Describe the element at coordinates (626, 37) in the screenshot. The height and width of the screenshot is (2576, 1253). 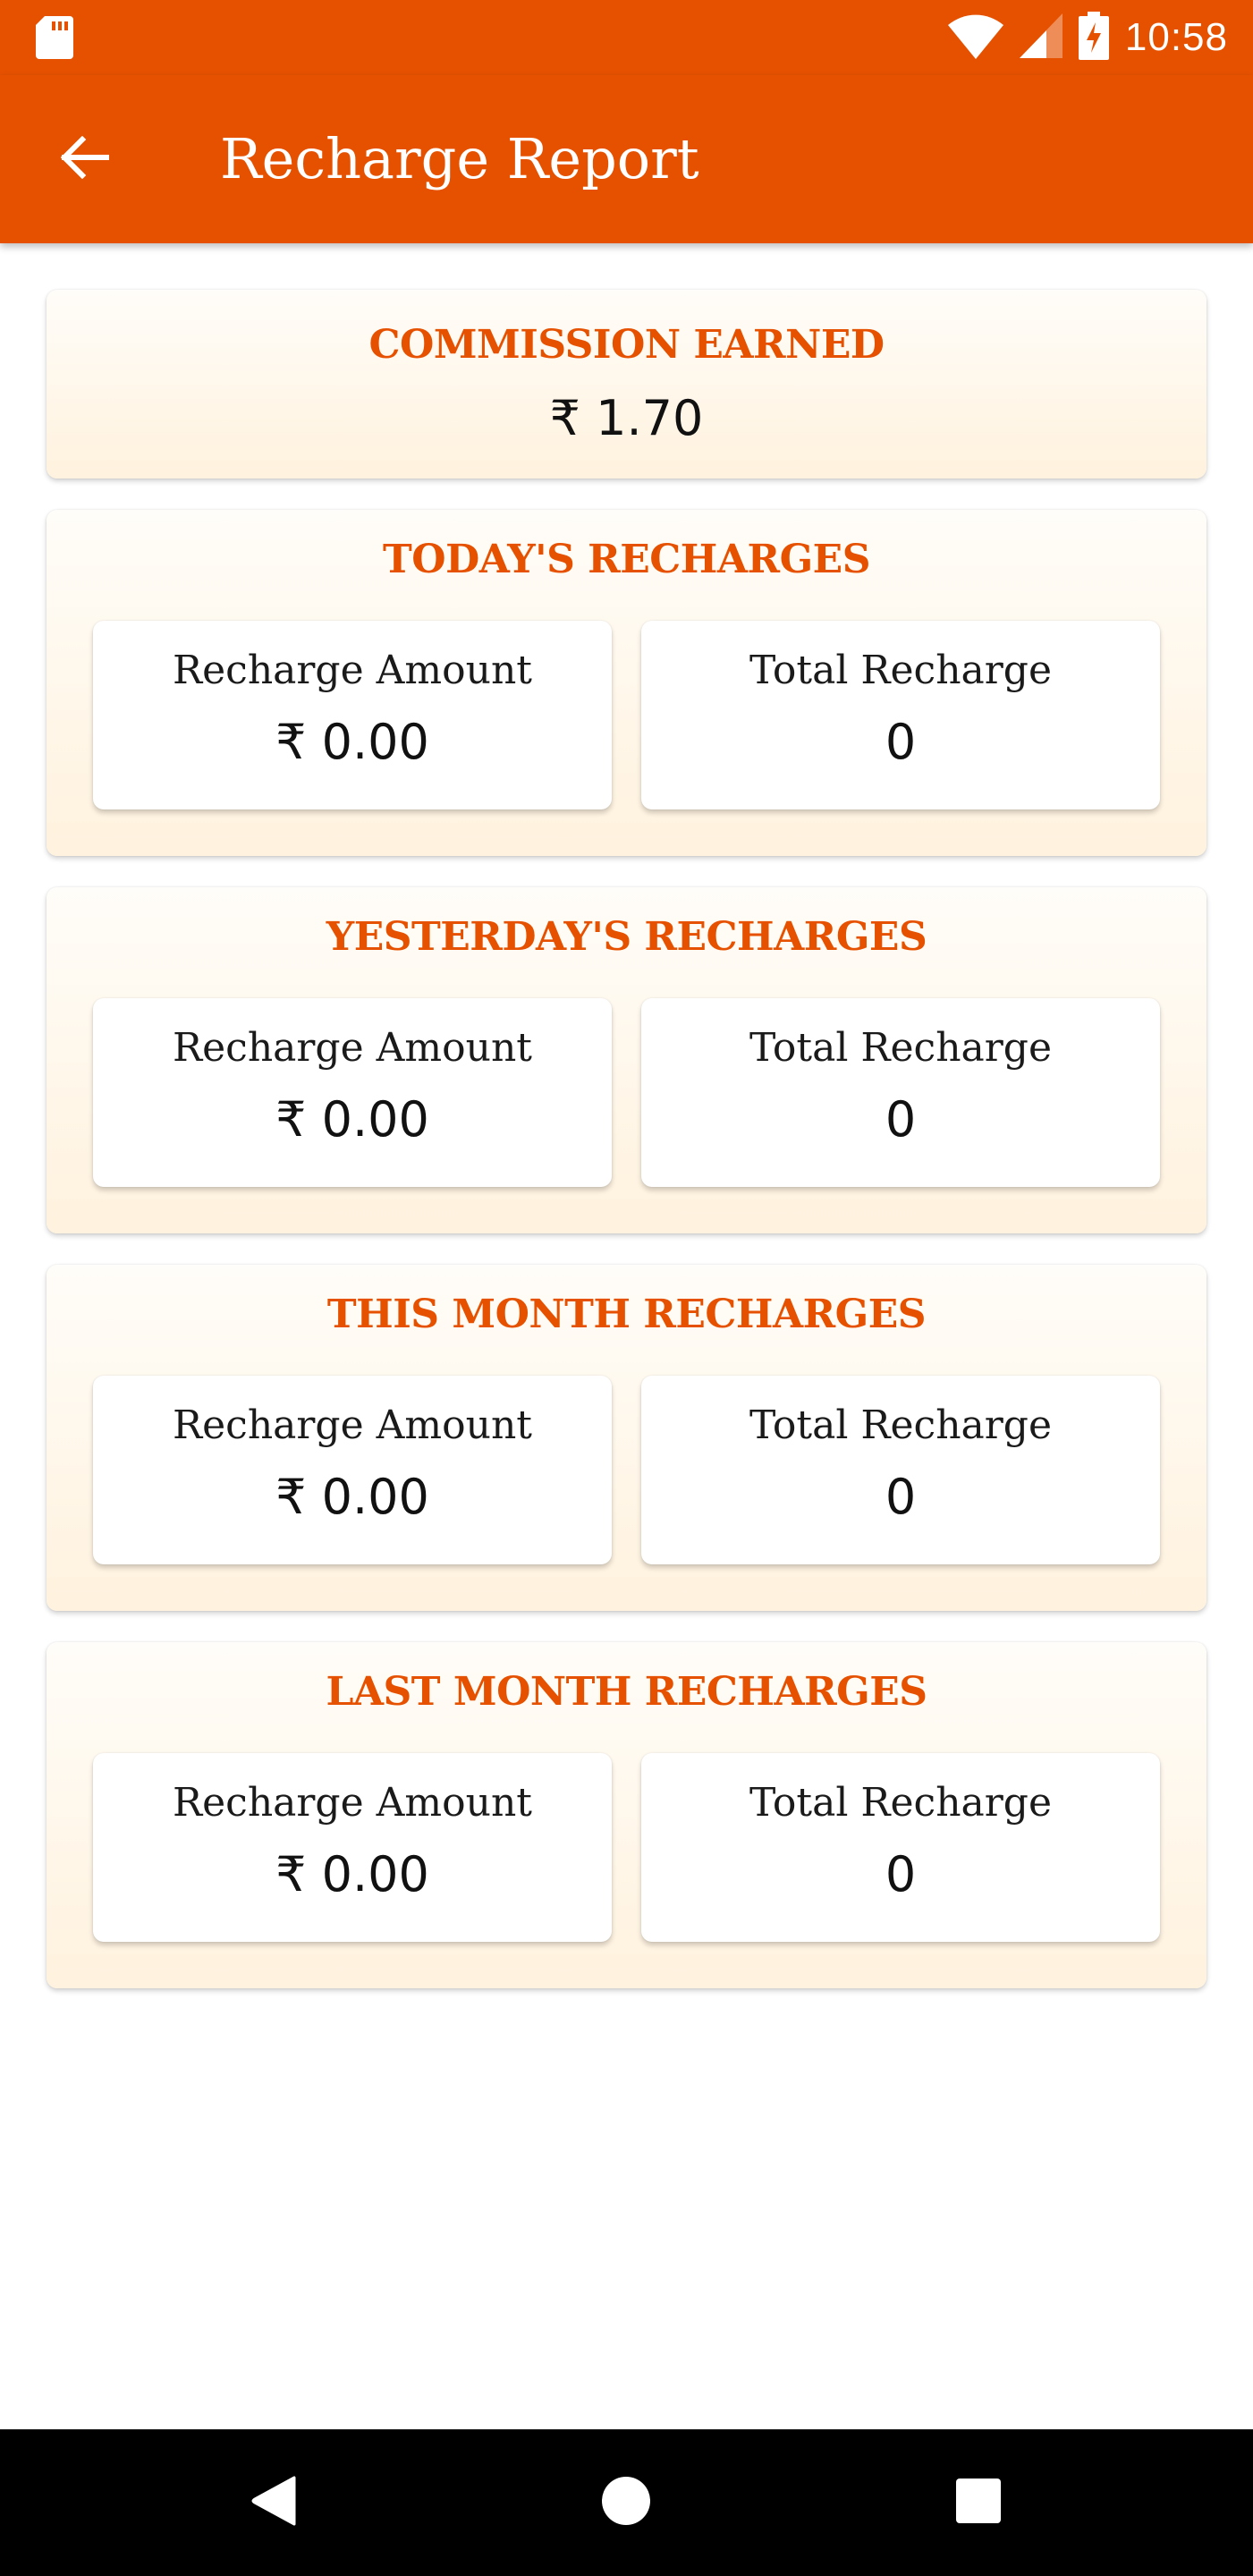
I see `status-bar: 10:58` at that location.